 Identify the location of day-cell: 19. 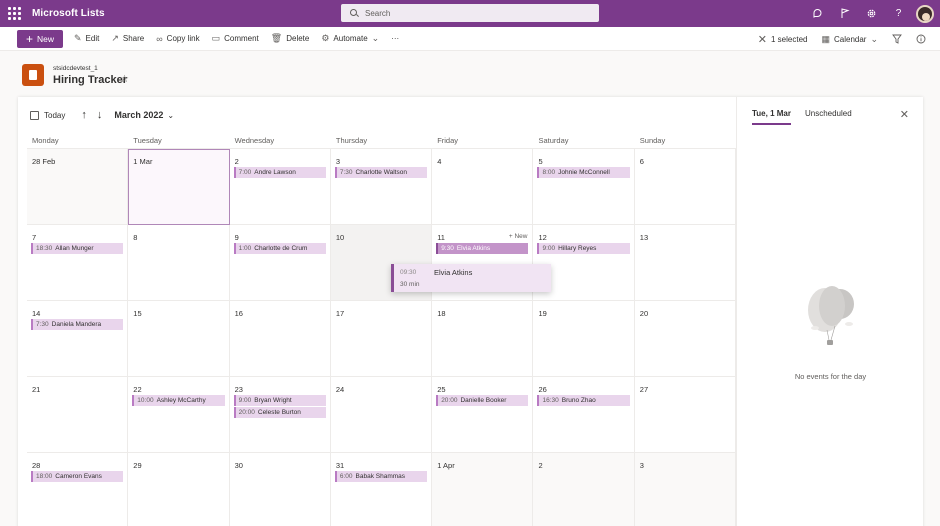
(584, 339).